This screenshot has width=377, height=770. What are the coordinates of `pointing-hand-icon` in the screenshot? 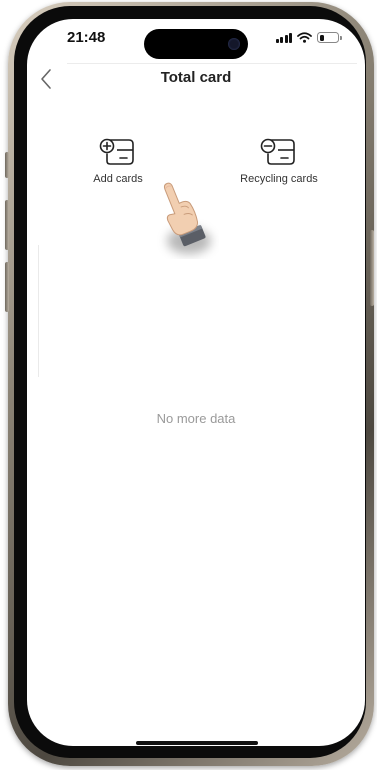 It's located at (187, 218).